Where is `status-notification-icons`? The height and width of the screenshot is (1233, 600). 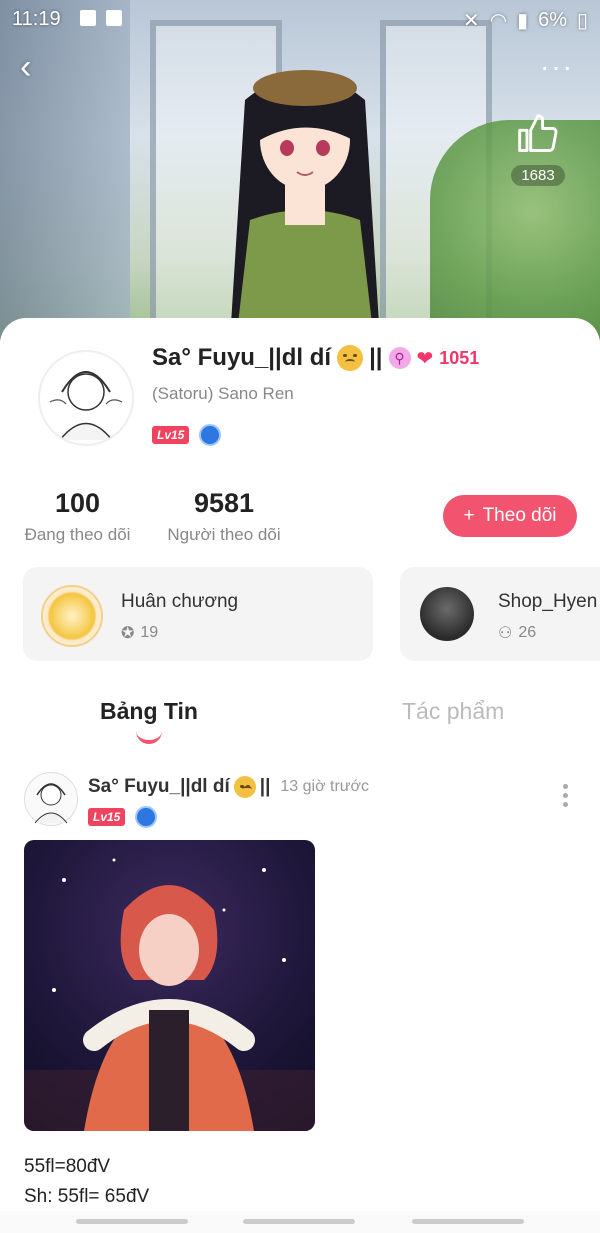 status-notification-icons is located at coordinates (101, 18).